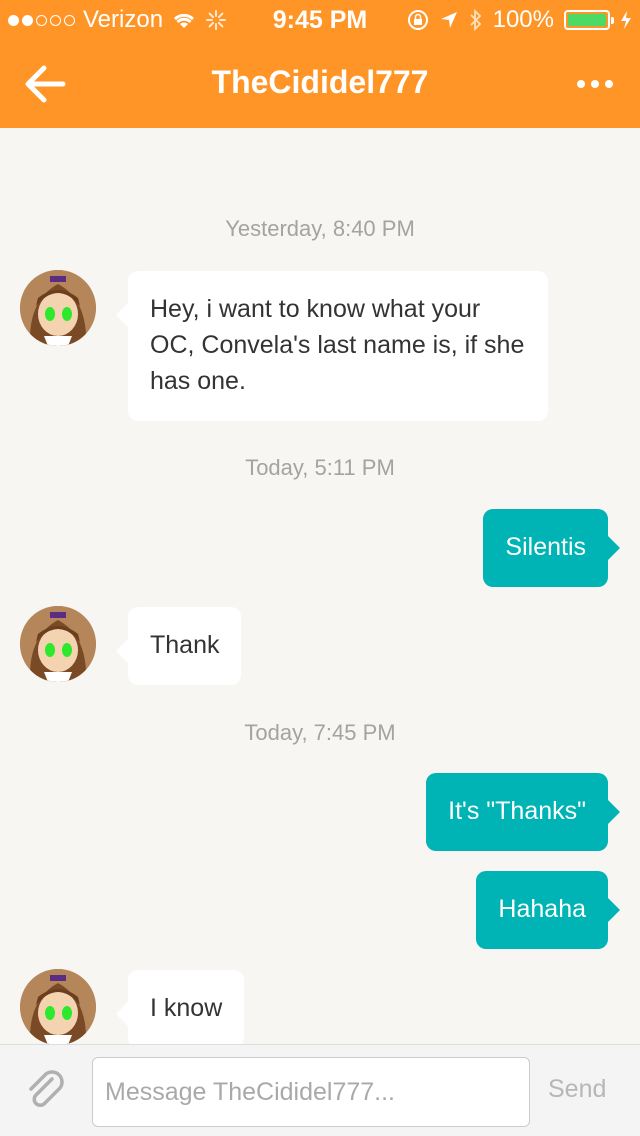 The height and width of the screenshot is (1136, 640). Describe the element at coordinates (320, 20) in the screenshot. I see `status-bar: Verizon 9:45 PM 100%` at that location.